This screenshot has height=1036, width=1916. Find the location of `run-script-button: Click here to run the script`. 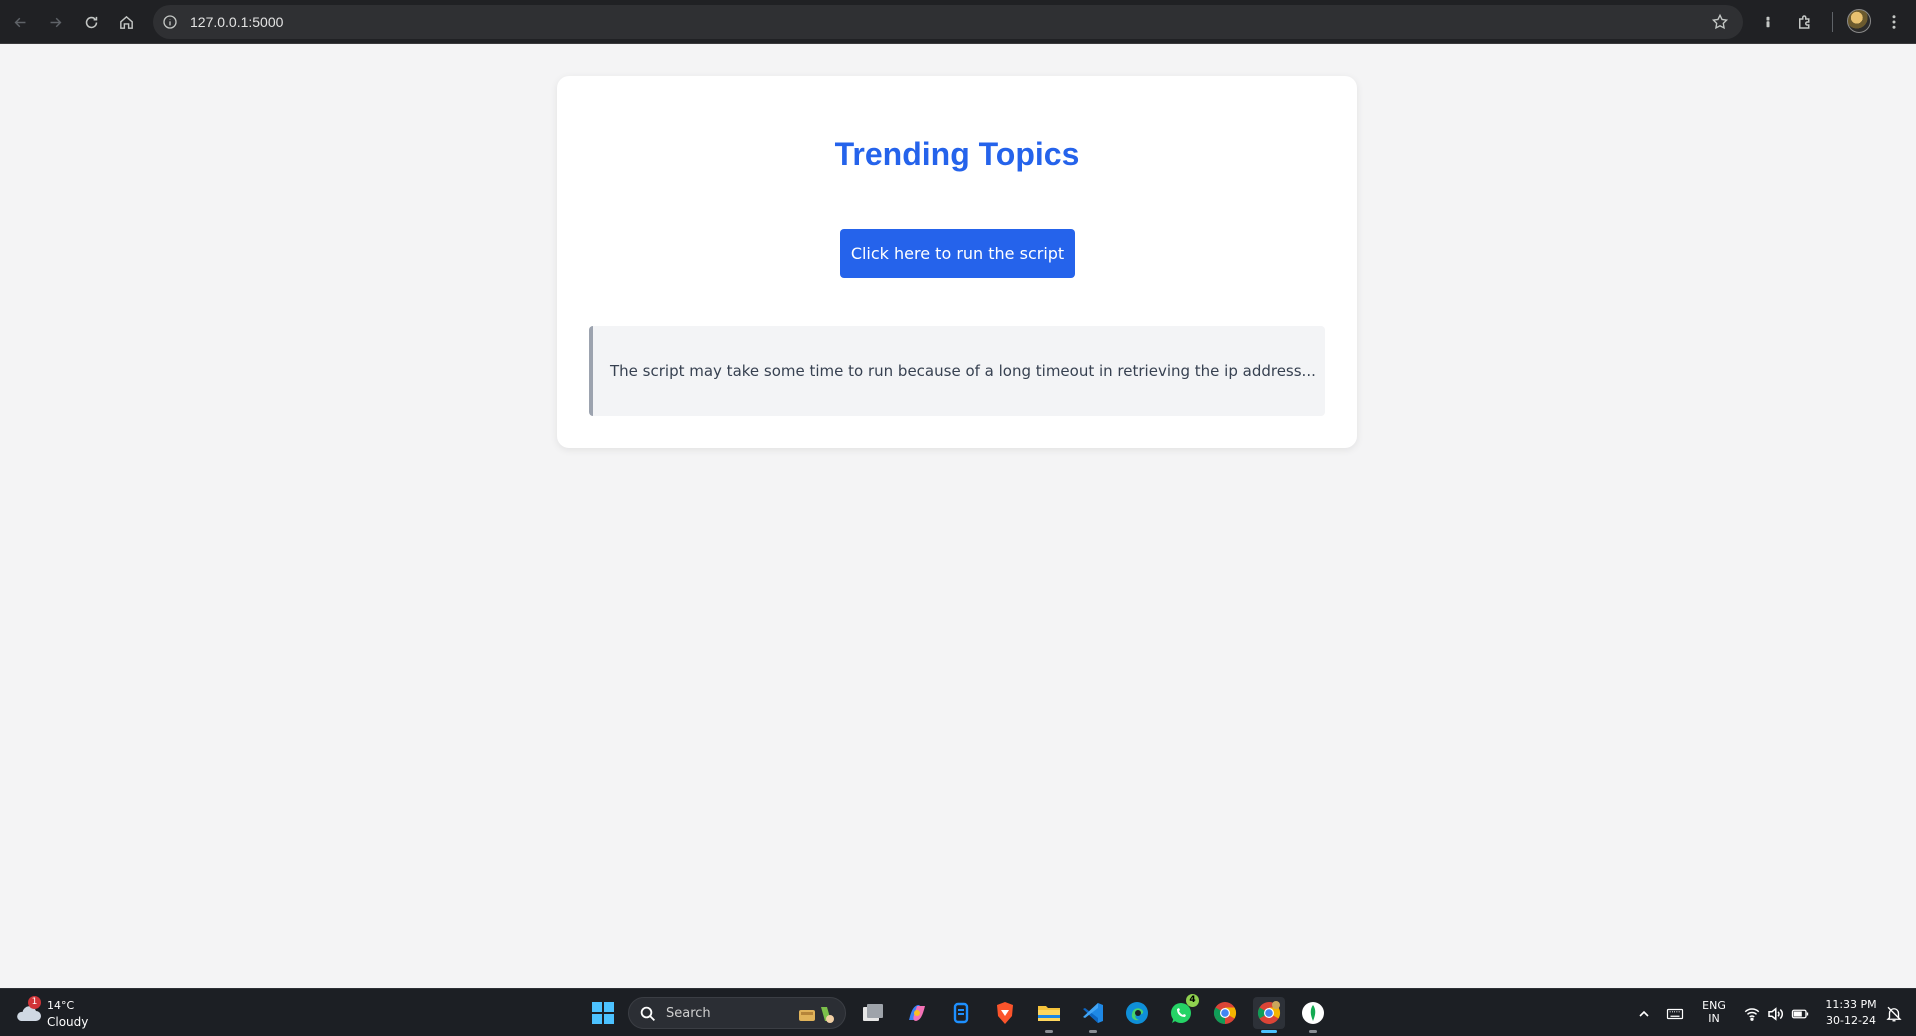

run-script-button: Click here to run the script is located at coordinates (957, 253).